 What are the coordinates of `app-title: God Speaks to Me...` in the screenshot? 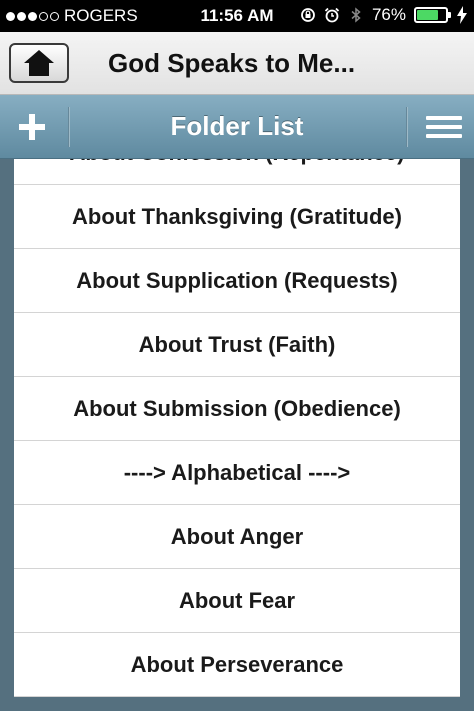 It's located at (232, 63).